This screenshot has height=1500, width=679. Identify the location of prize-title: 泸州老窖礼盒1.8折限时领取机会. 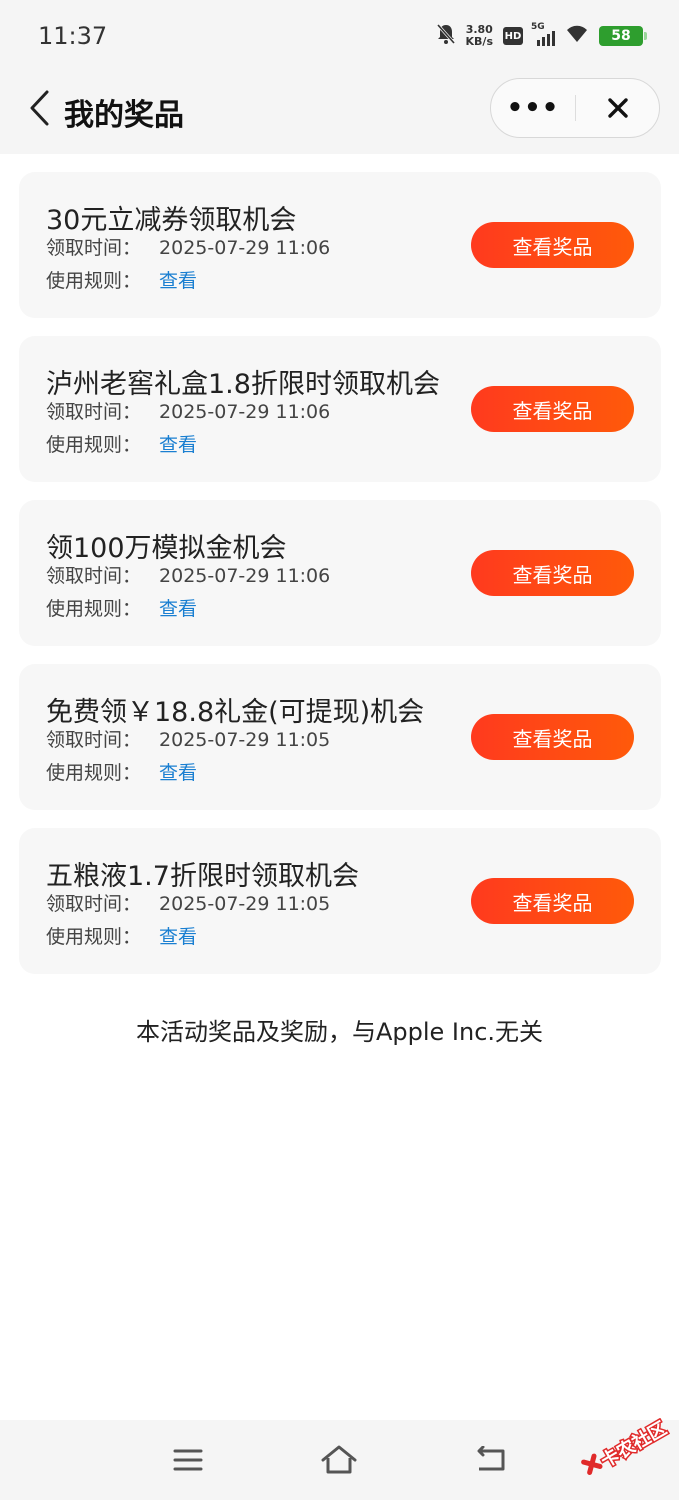
(243, 384).